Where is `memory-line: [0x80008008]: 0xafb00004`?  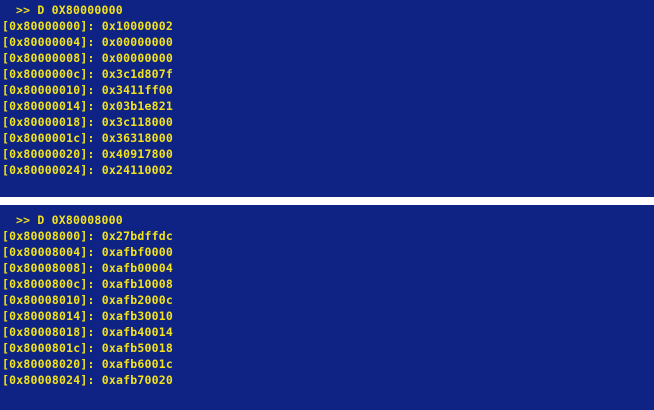
memory-line: [0x80008008]: 0xafb00004 is located at coordinates (87, 268).